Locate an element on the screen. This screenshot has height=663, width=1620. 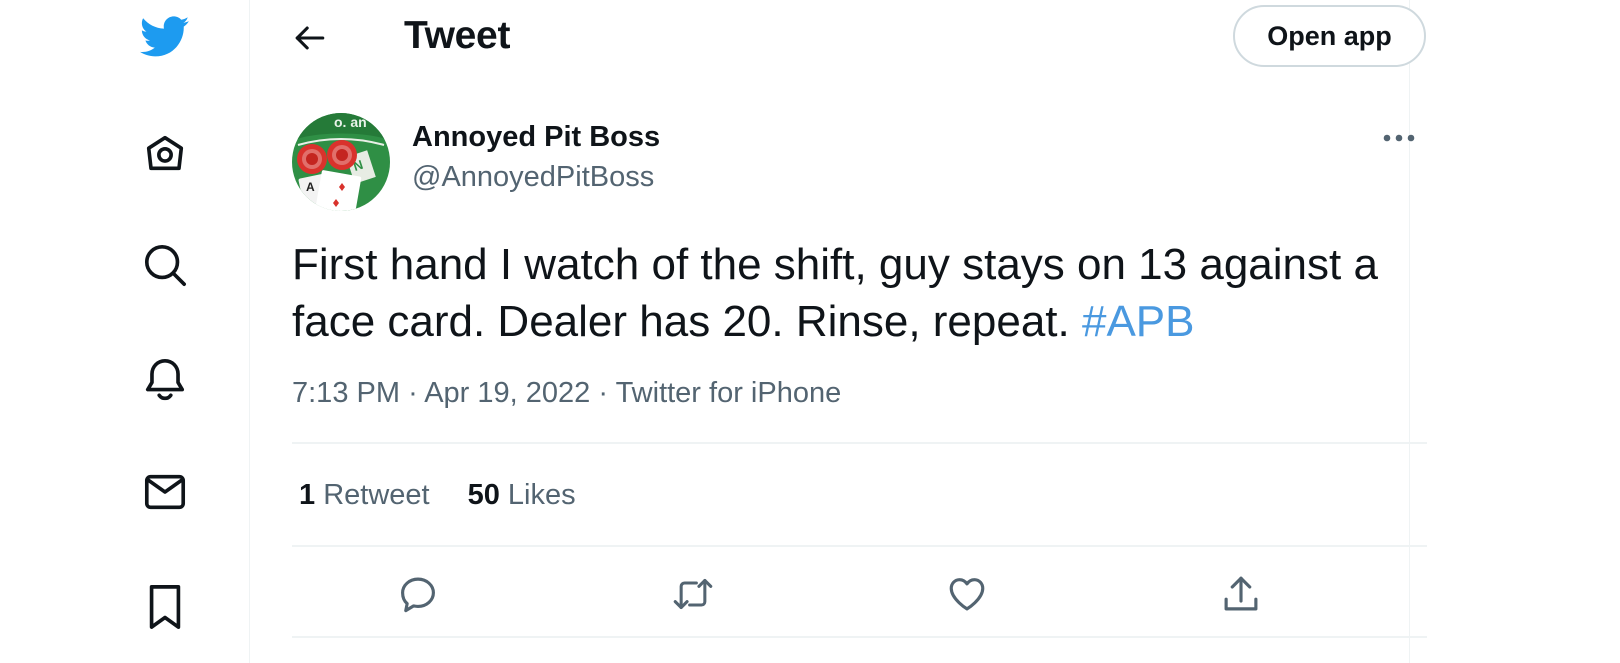
more-options-button is located at coordinates (1399, 138).